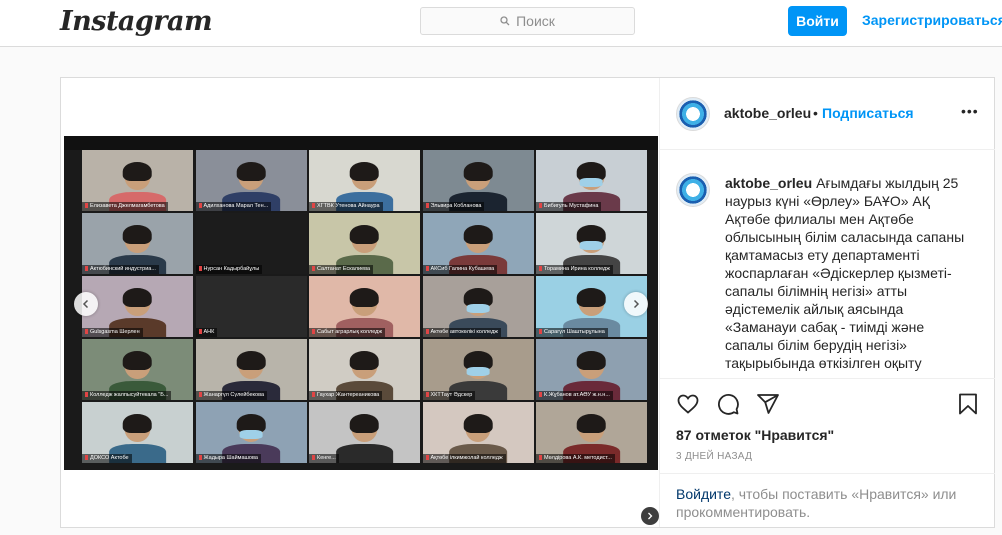 The image size is (1002, 535). What do you see at coordinates (461, 332) in the screenshot?
I see `participant-name: Актөбе автокөлікі колледж` at bounding box center [461, 332].